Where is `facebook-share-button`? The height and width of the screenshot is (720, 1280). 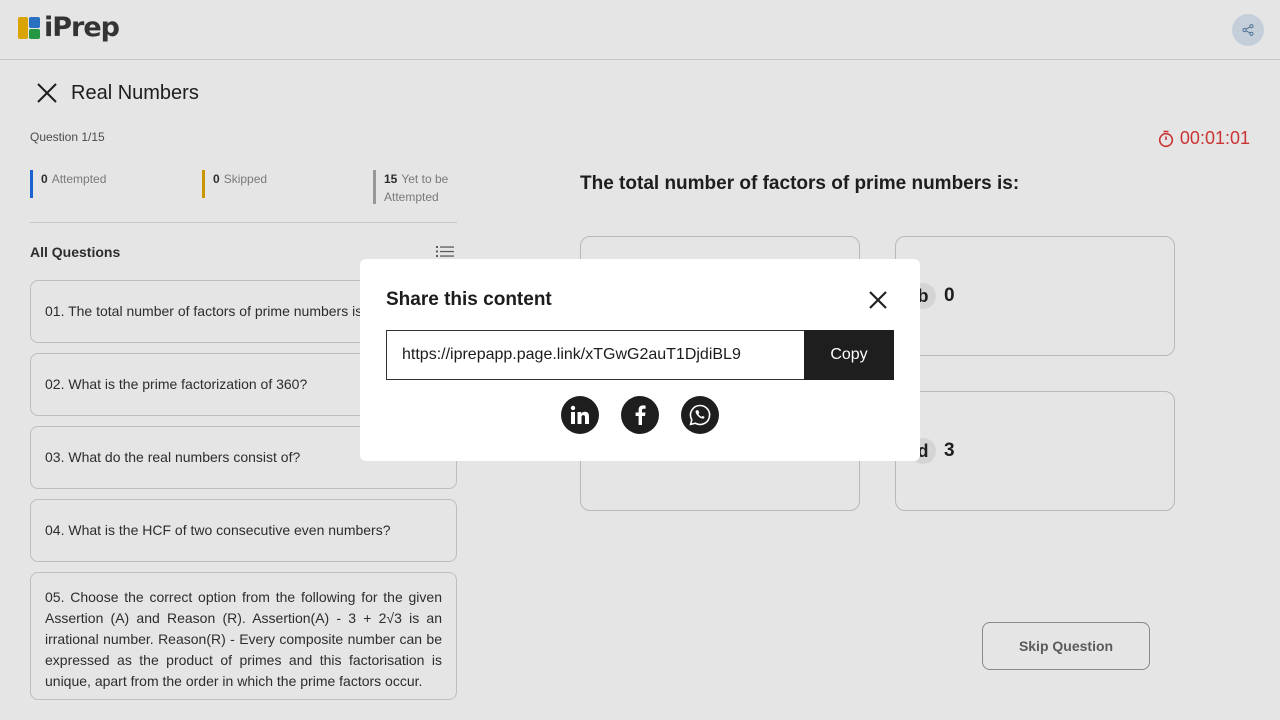
facebook-share-button is located at coordinates (640, 415).